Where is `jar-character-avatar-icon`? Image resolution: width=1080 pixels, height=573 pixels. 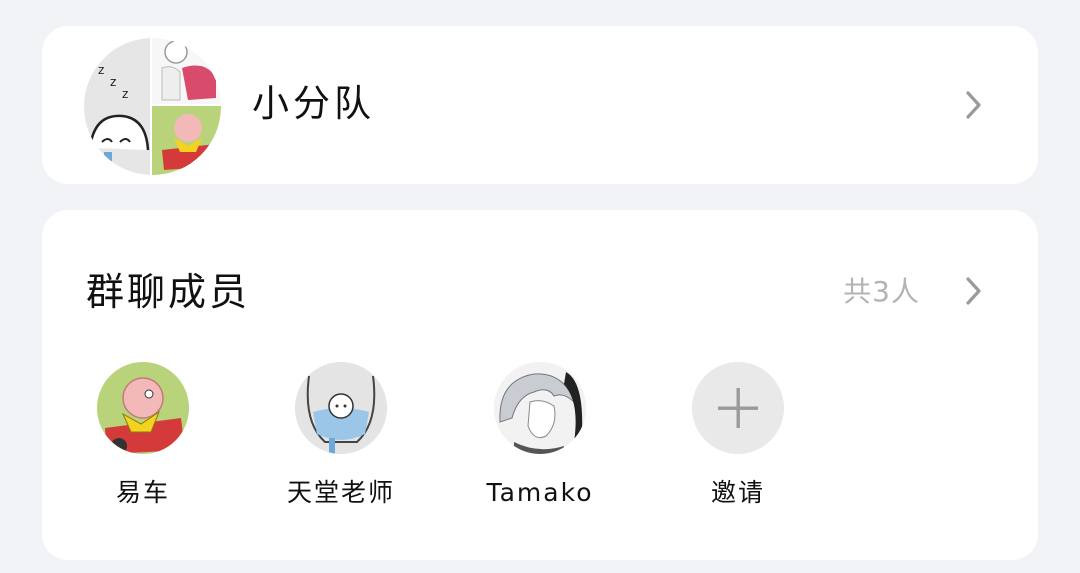 jar-character-avatar-icon is located at coordinates (341, 408).